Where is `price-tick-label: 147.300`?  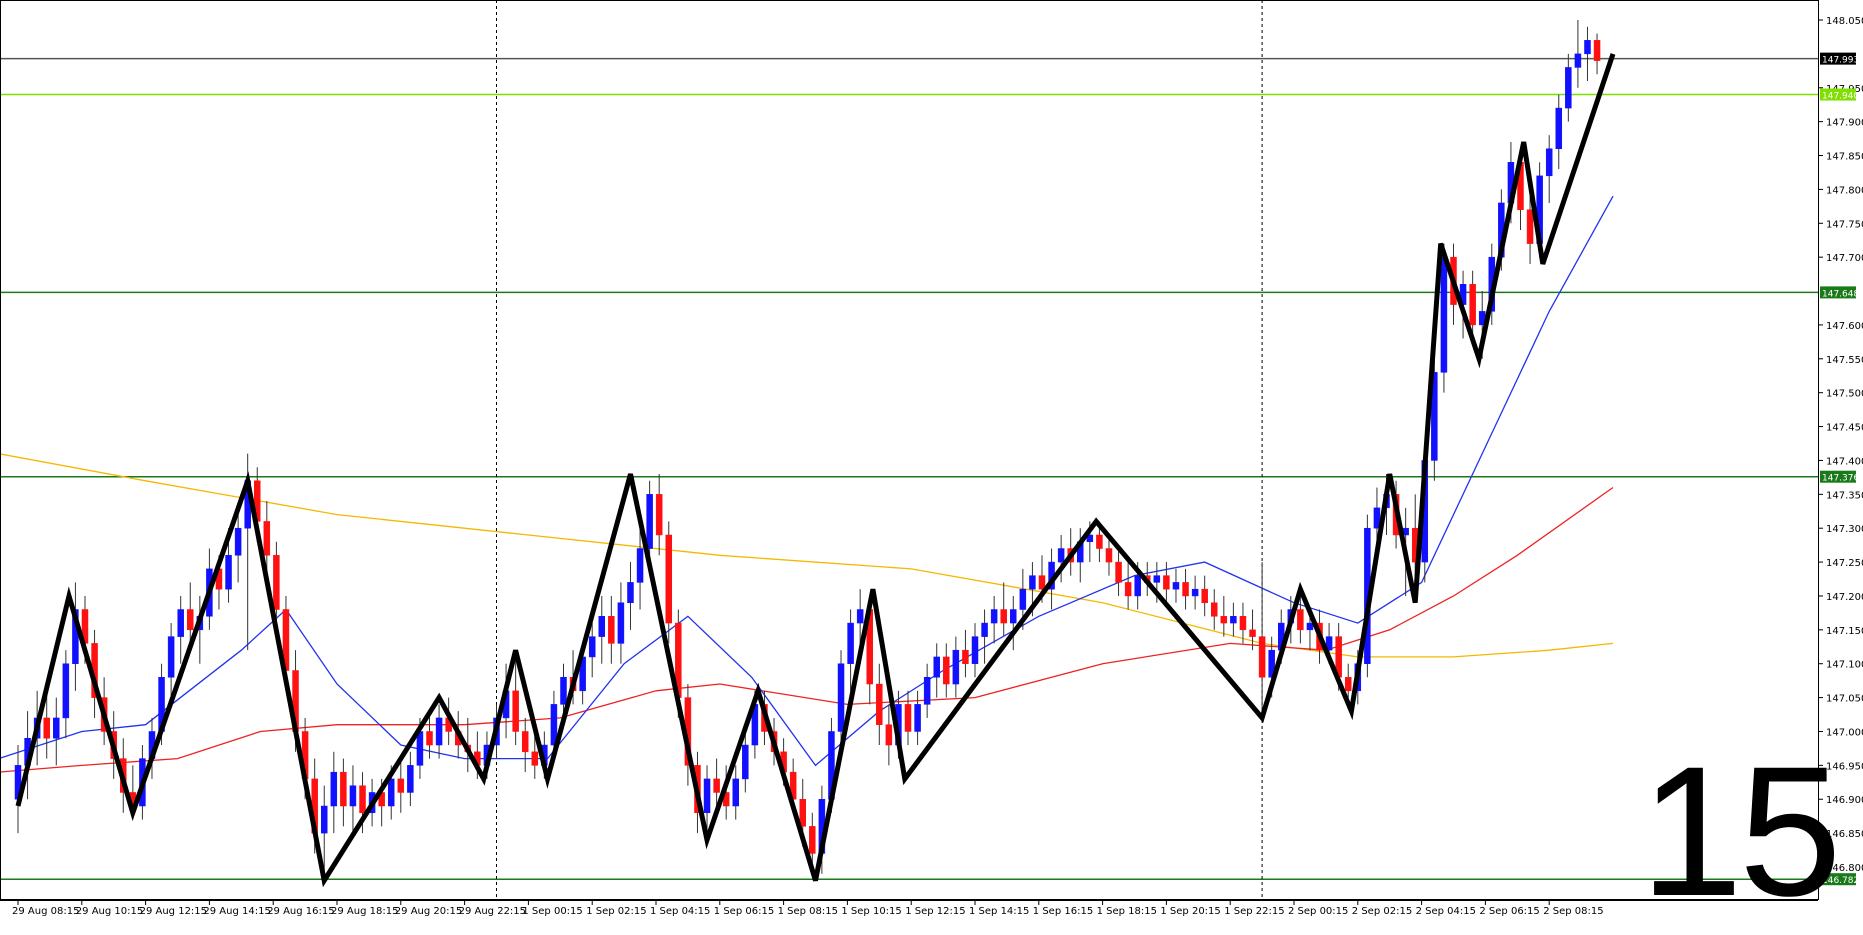 price-tick-label: 147.300 is located at coordinates (1844, 529).